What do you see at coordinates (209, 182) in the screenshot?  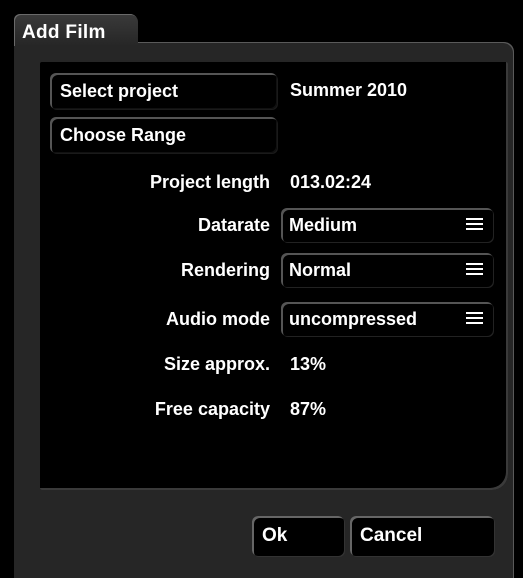 I see `project-length-label: Project length` at bounding box center [209, 182].